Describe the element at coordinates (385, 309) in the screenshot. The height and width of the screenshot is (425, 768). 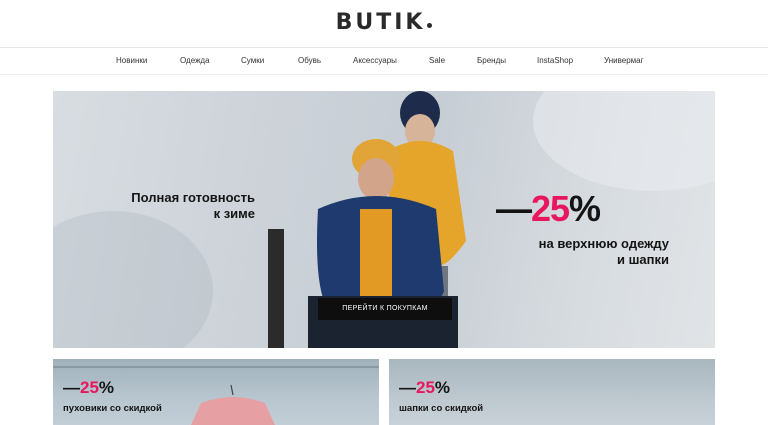
I see `shop-now-button: ПЕРЕЙТИ К ПОКУПКАМ` at that location.